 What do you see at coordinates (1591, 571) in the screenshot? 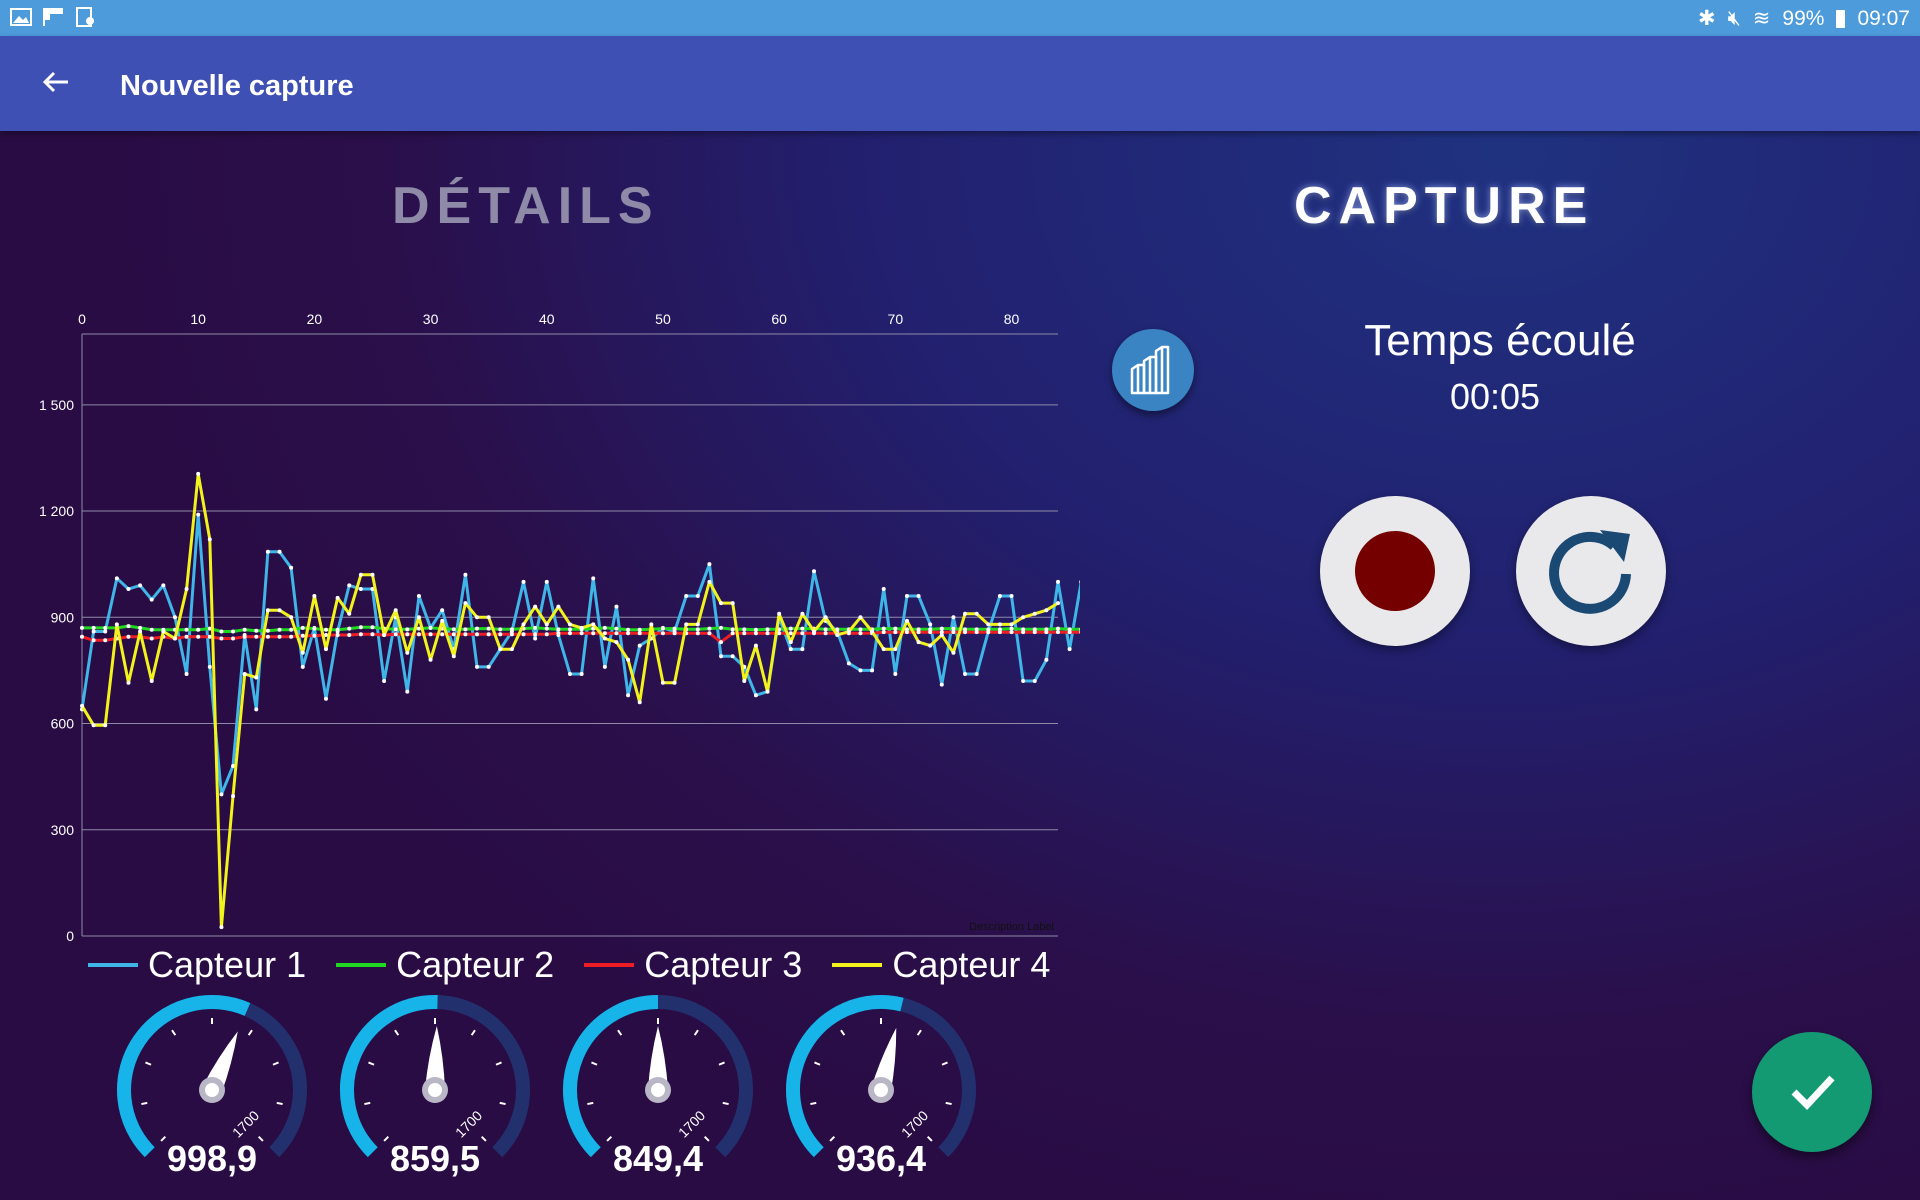
I see `reset-button` at bounding box center [1591, 571].